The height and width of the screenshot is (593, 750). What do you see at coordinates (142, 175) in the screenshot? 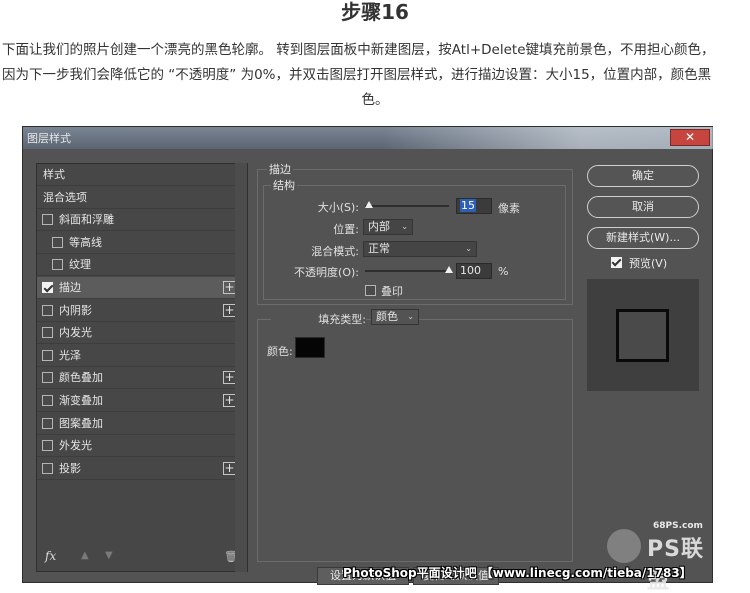
I see `style-item: 样式` at bounding box center [142, 175].